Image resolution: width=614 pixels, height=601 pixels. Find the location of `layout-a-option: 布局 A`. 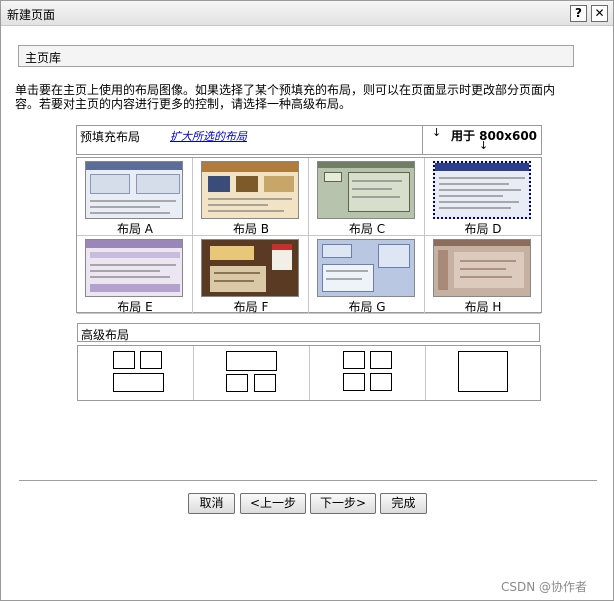

layout-a-option: 布局 A is located at coordinates (135, 197).